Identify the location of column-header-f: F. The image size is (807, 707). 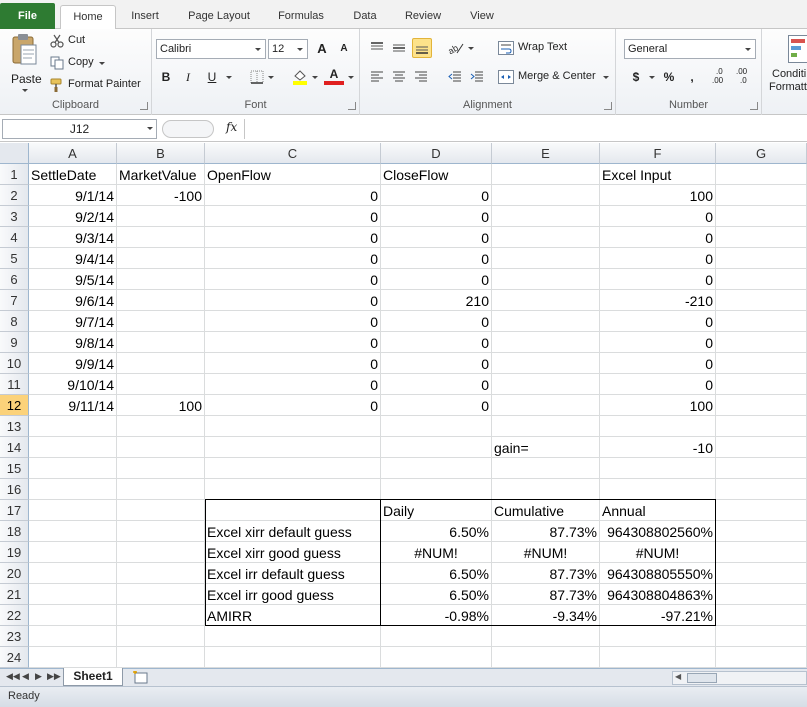
(658, 153).